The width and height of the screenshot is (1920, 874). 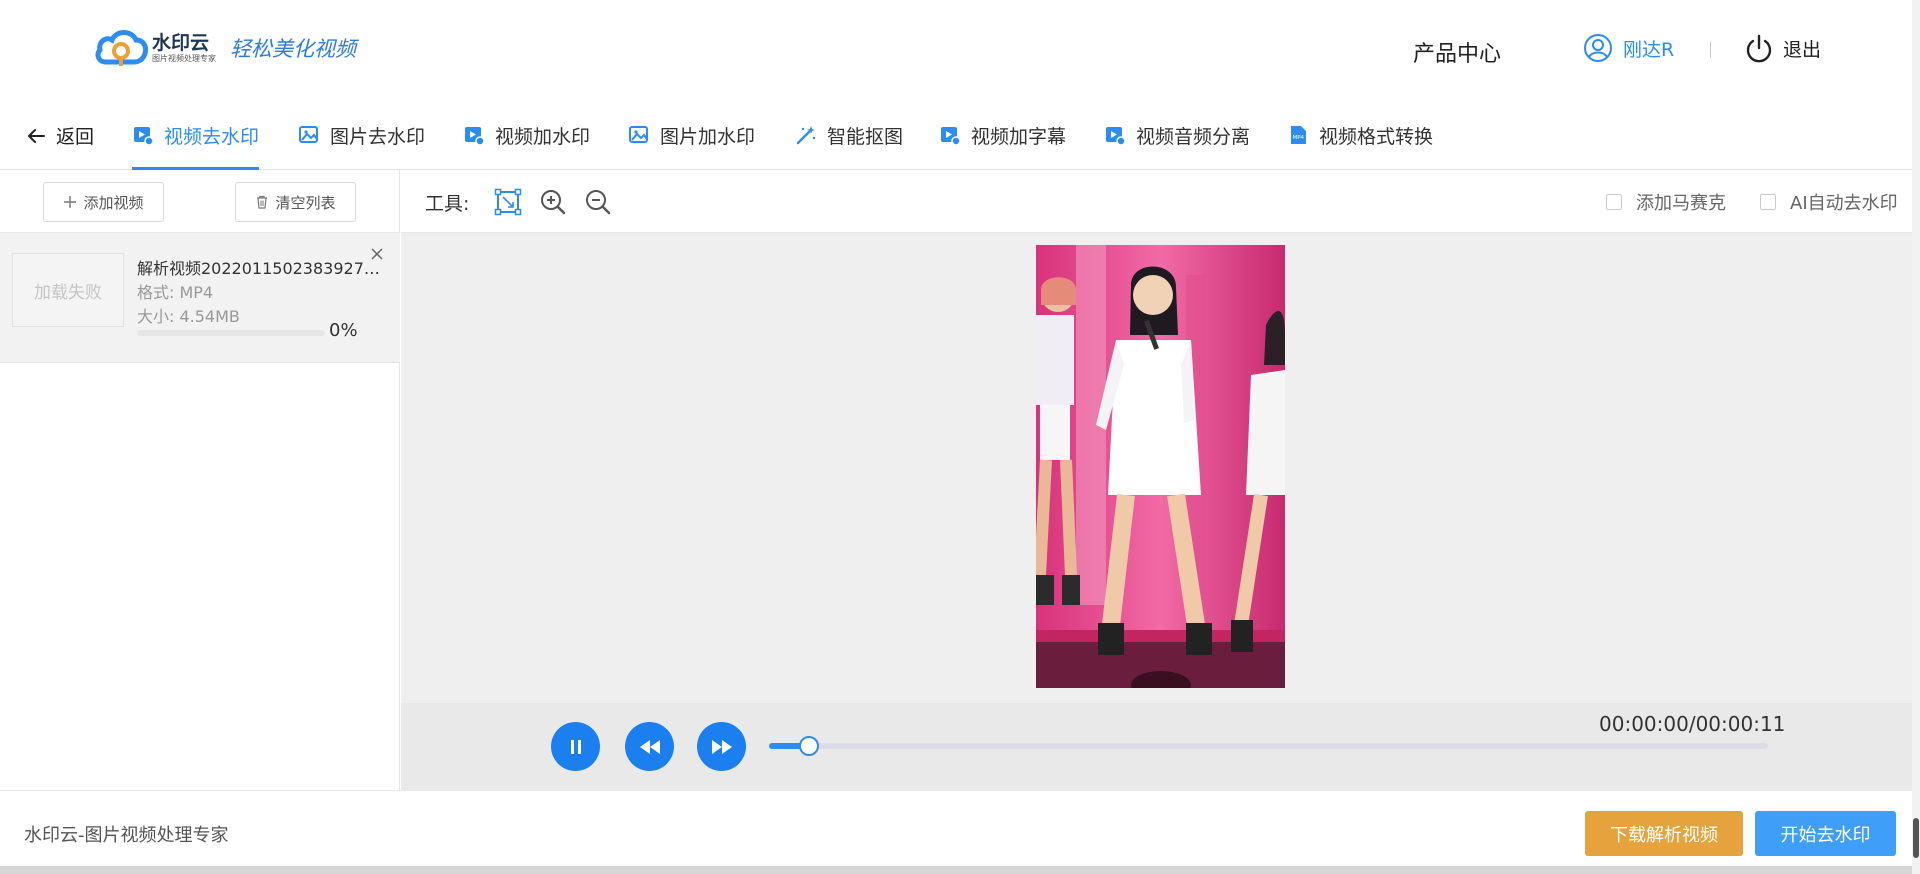 I want to click on power-icon, so click(x=1759, y=48).